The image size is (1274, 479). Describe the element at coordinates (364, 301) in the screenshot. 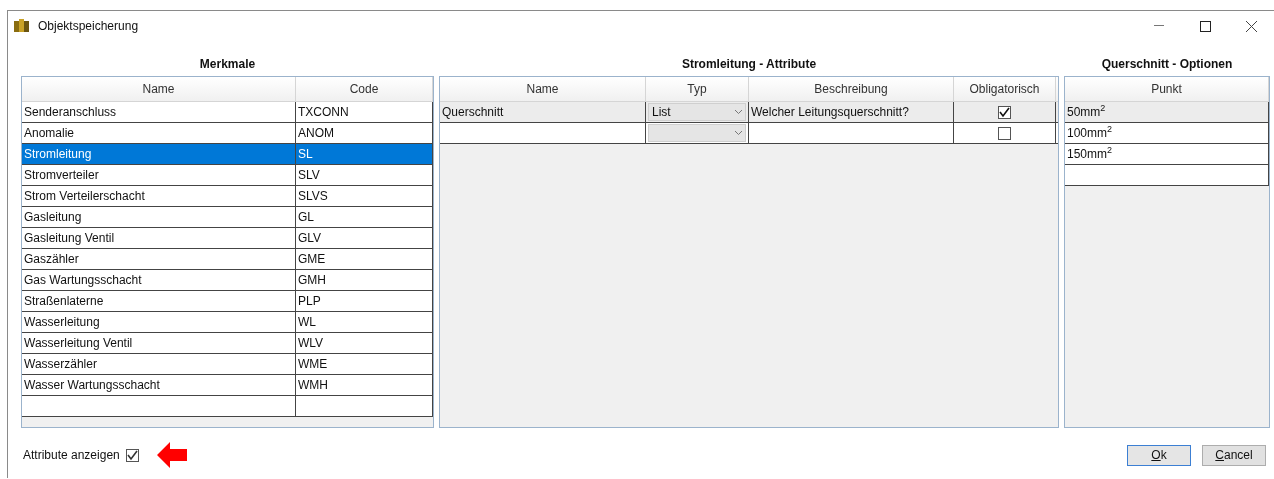

I see `table-cell: PLP` at that location.